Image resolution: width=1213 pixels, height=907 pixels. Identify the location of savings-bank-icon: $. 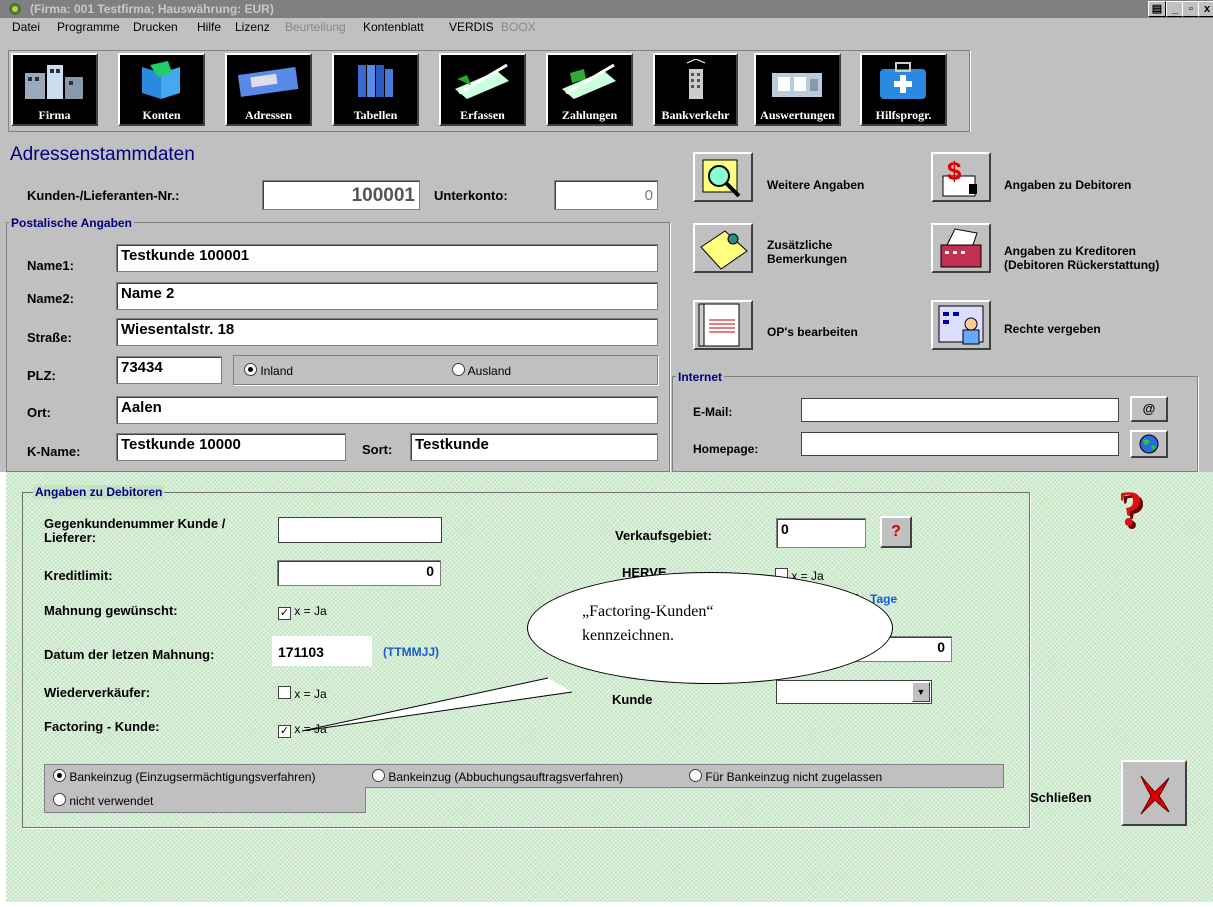
(959, 176).